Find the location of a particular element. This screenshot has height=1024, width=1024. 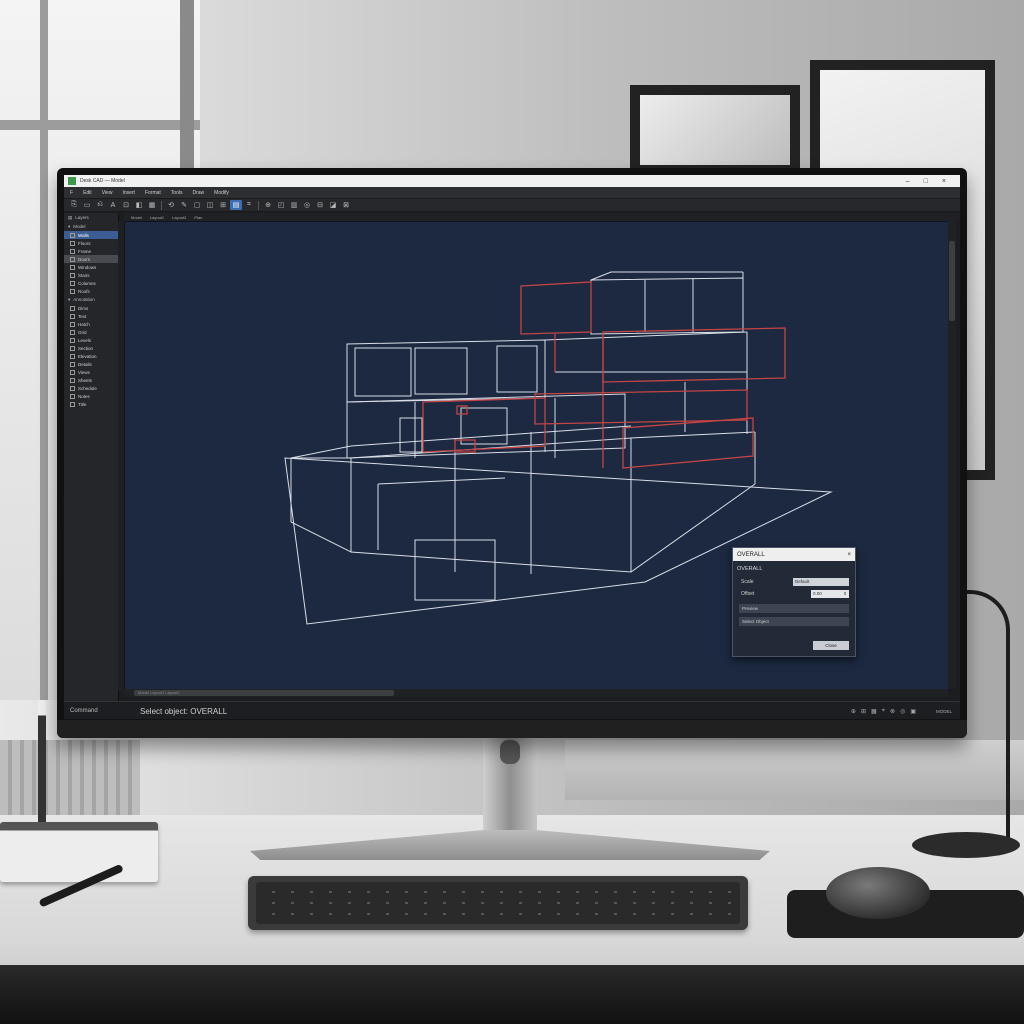

palette-item: Sheets is located at coordinates (91, 380).